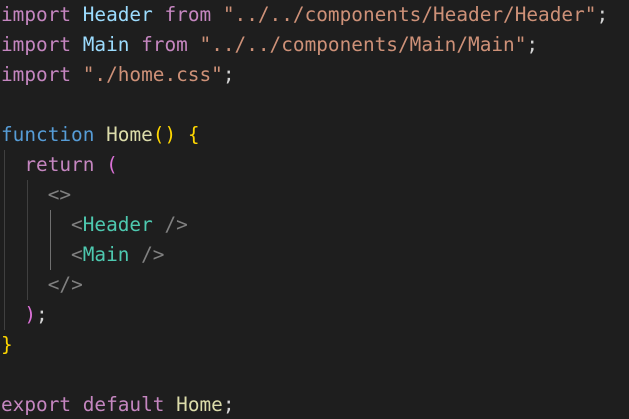 This screenshot has width=629, height=419. Describe the element at coordinates (363, 44) in the screenshot. I see `import-path-string: "../../components/Main/Main"` at that location.